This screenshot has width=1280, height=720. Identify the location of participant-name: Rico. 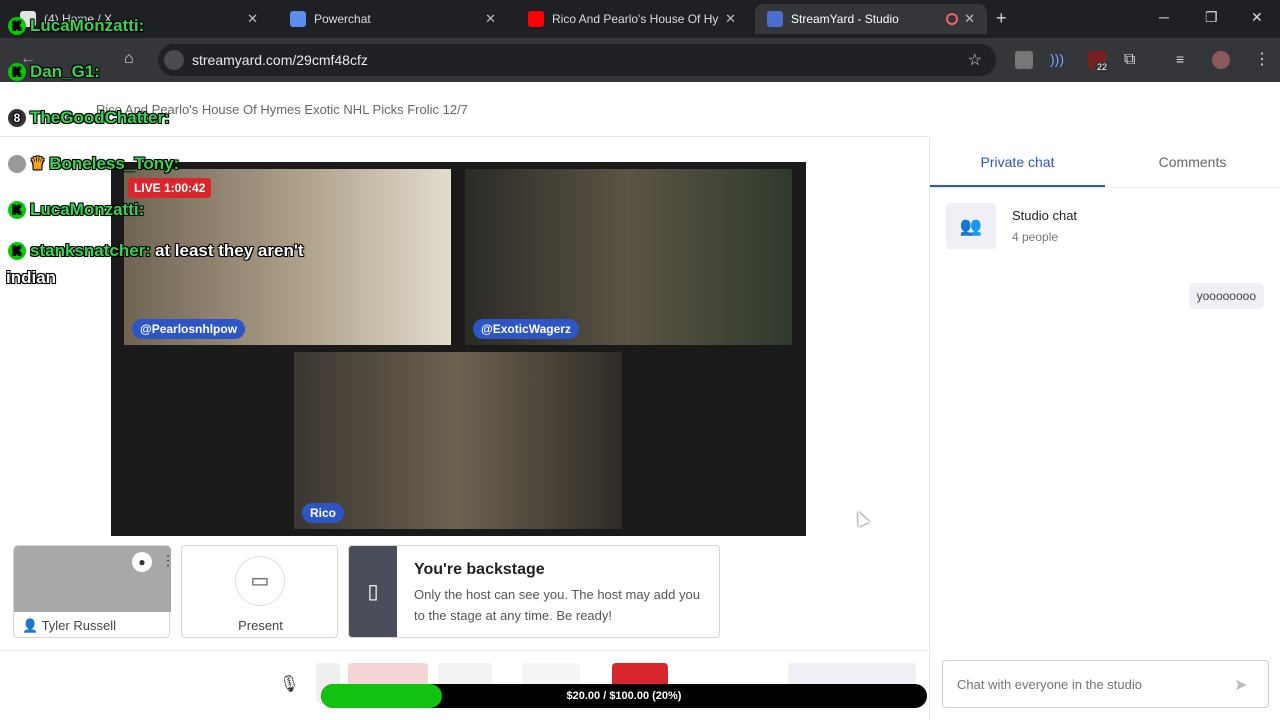
(323, 513).